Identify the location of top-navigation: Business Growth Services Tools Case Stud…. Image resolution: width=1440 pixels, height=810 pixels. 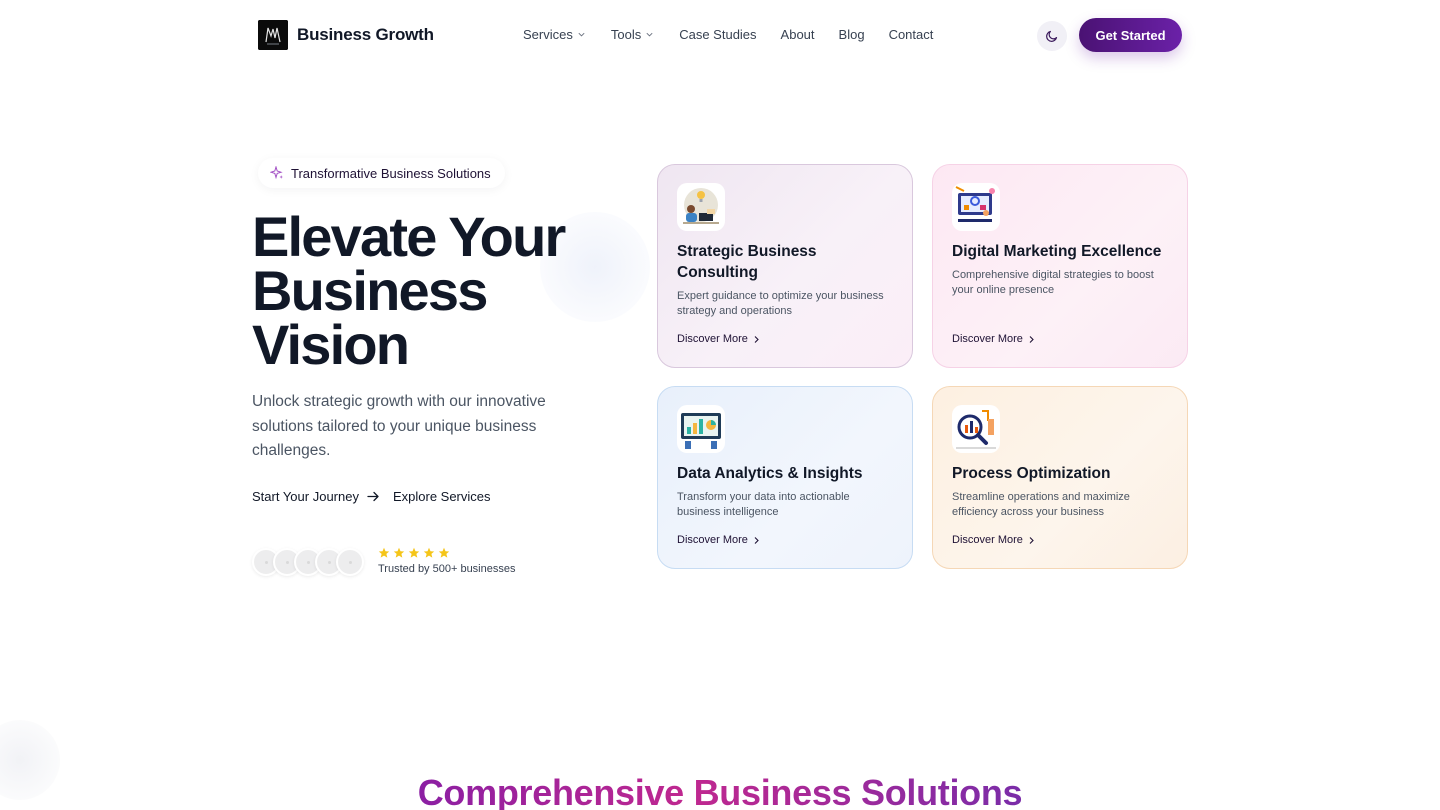
(720, 35).